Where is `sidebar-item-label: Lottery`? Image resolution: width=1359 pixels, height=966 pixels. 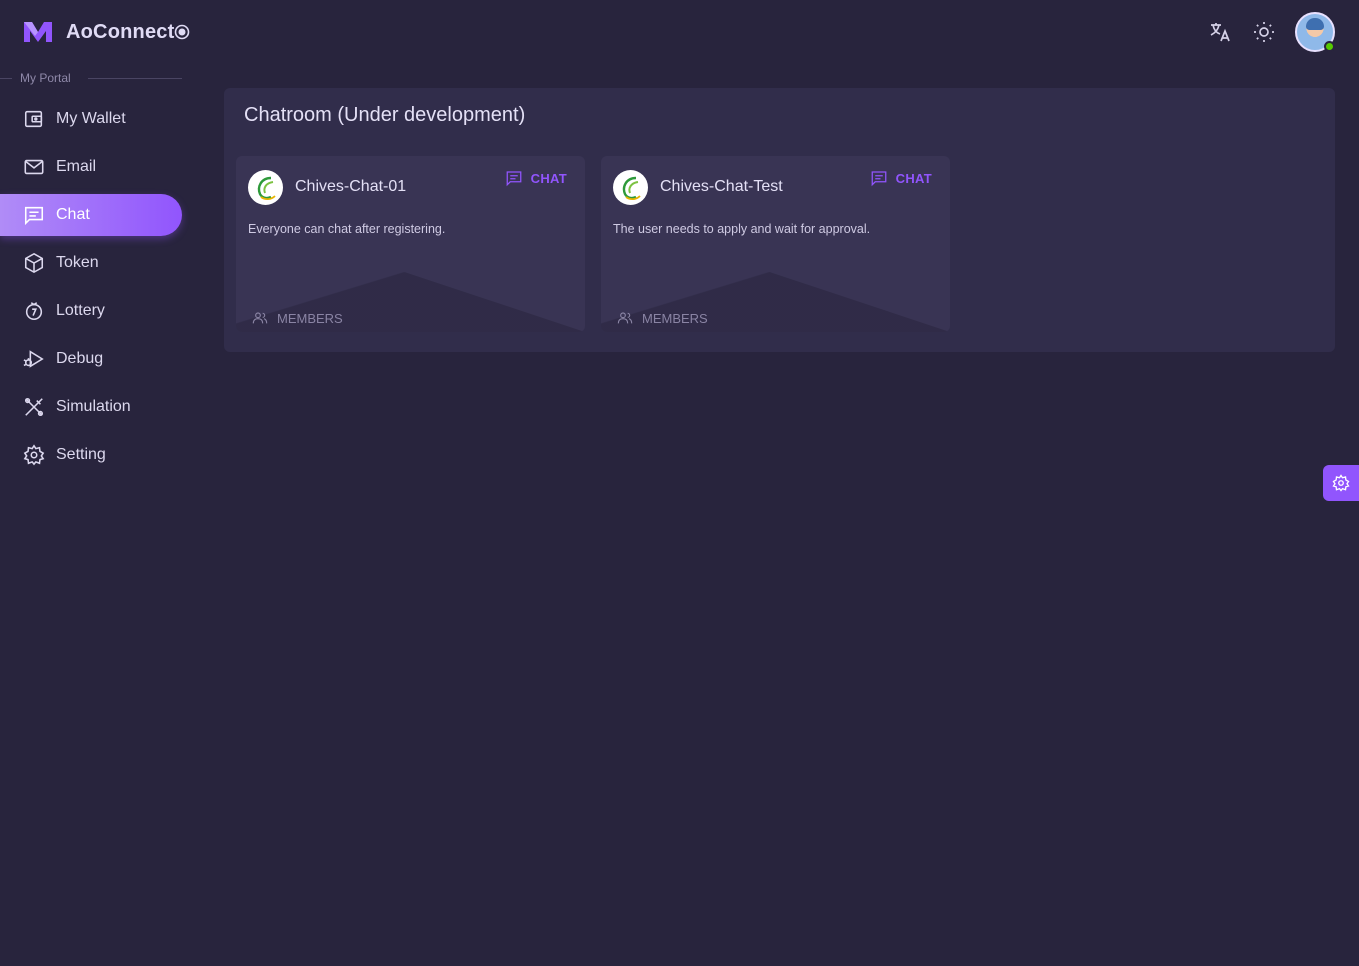 sidebar-item-label: Lottery is located at coordinates (80, 310).